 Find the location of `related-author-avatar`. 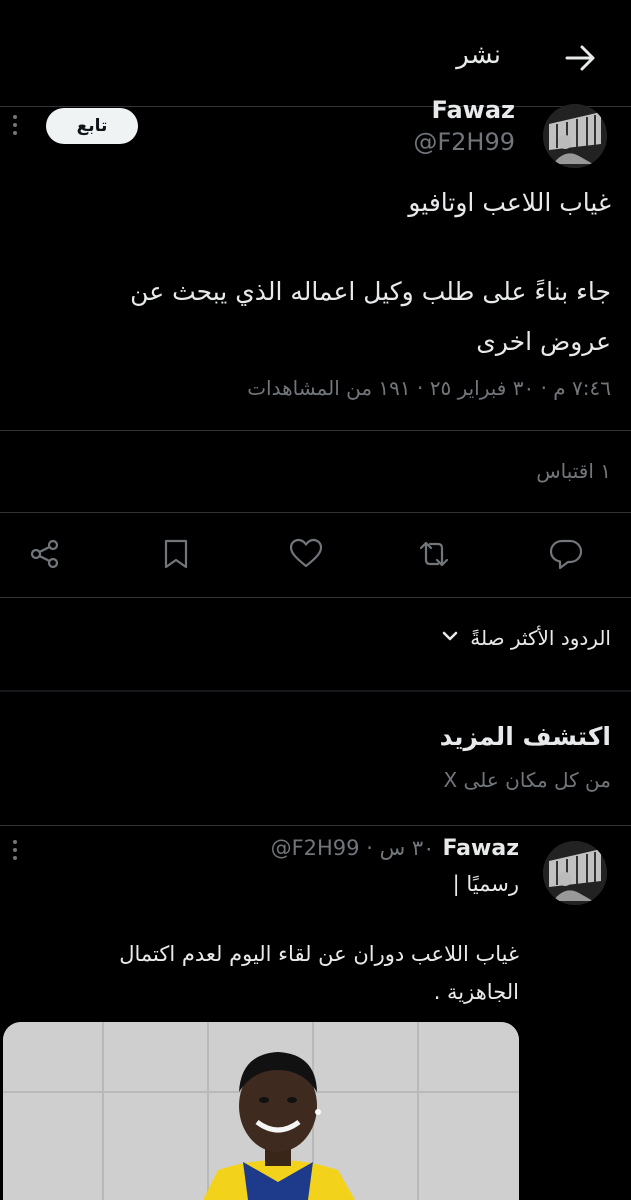

related-author-avatar is located at coordinates (575, 873).